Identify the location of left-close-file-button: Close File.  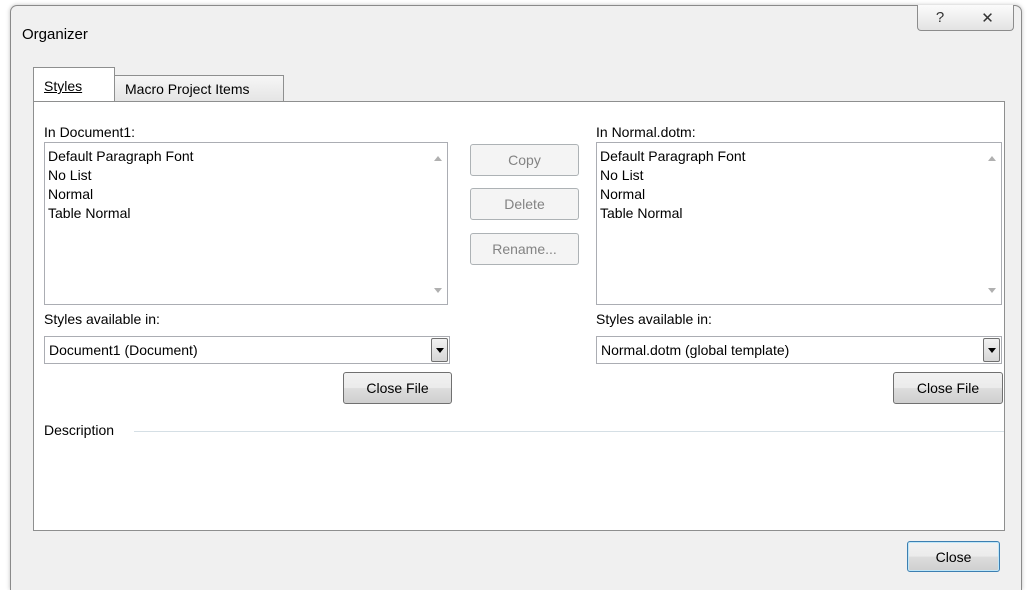
(397, 388).